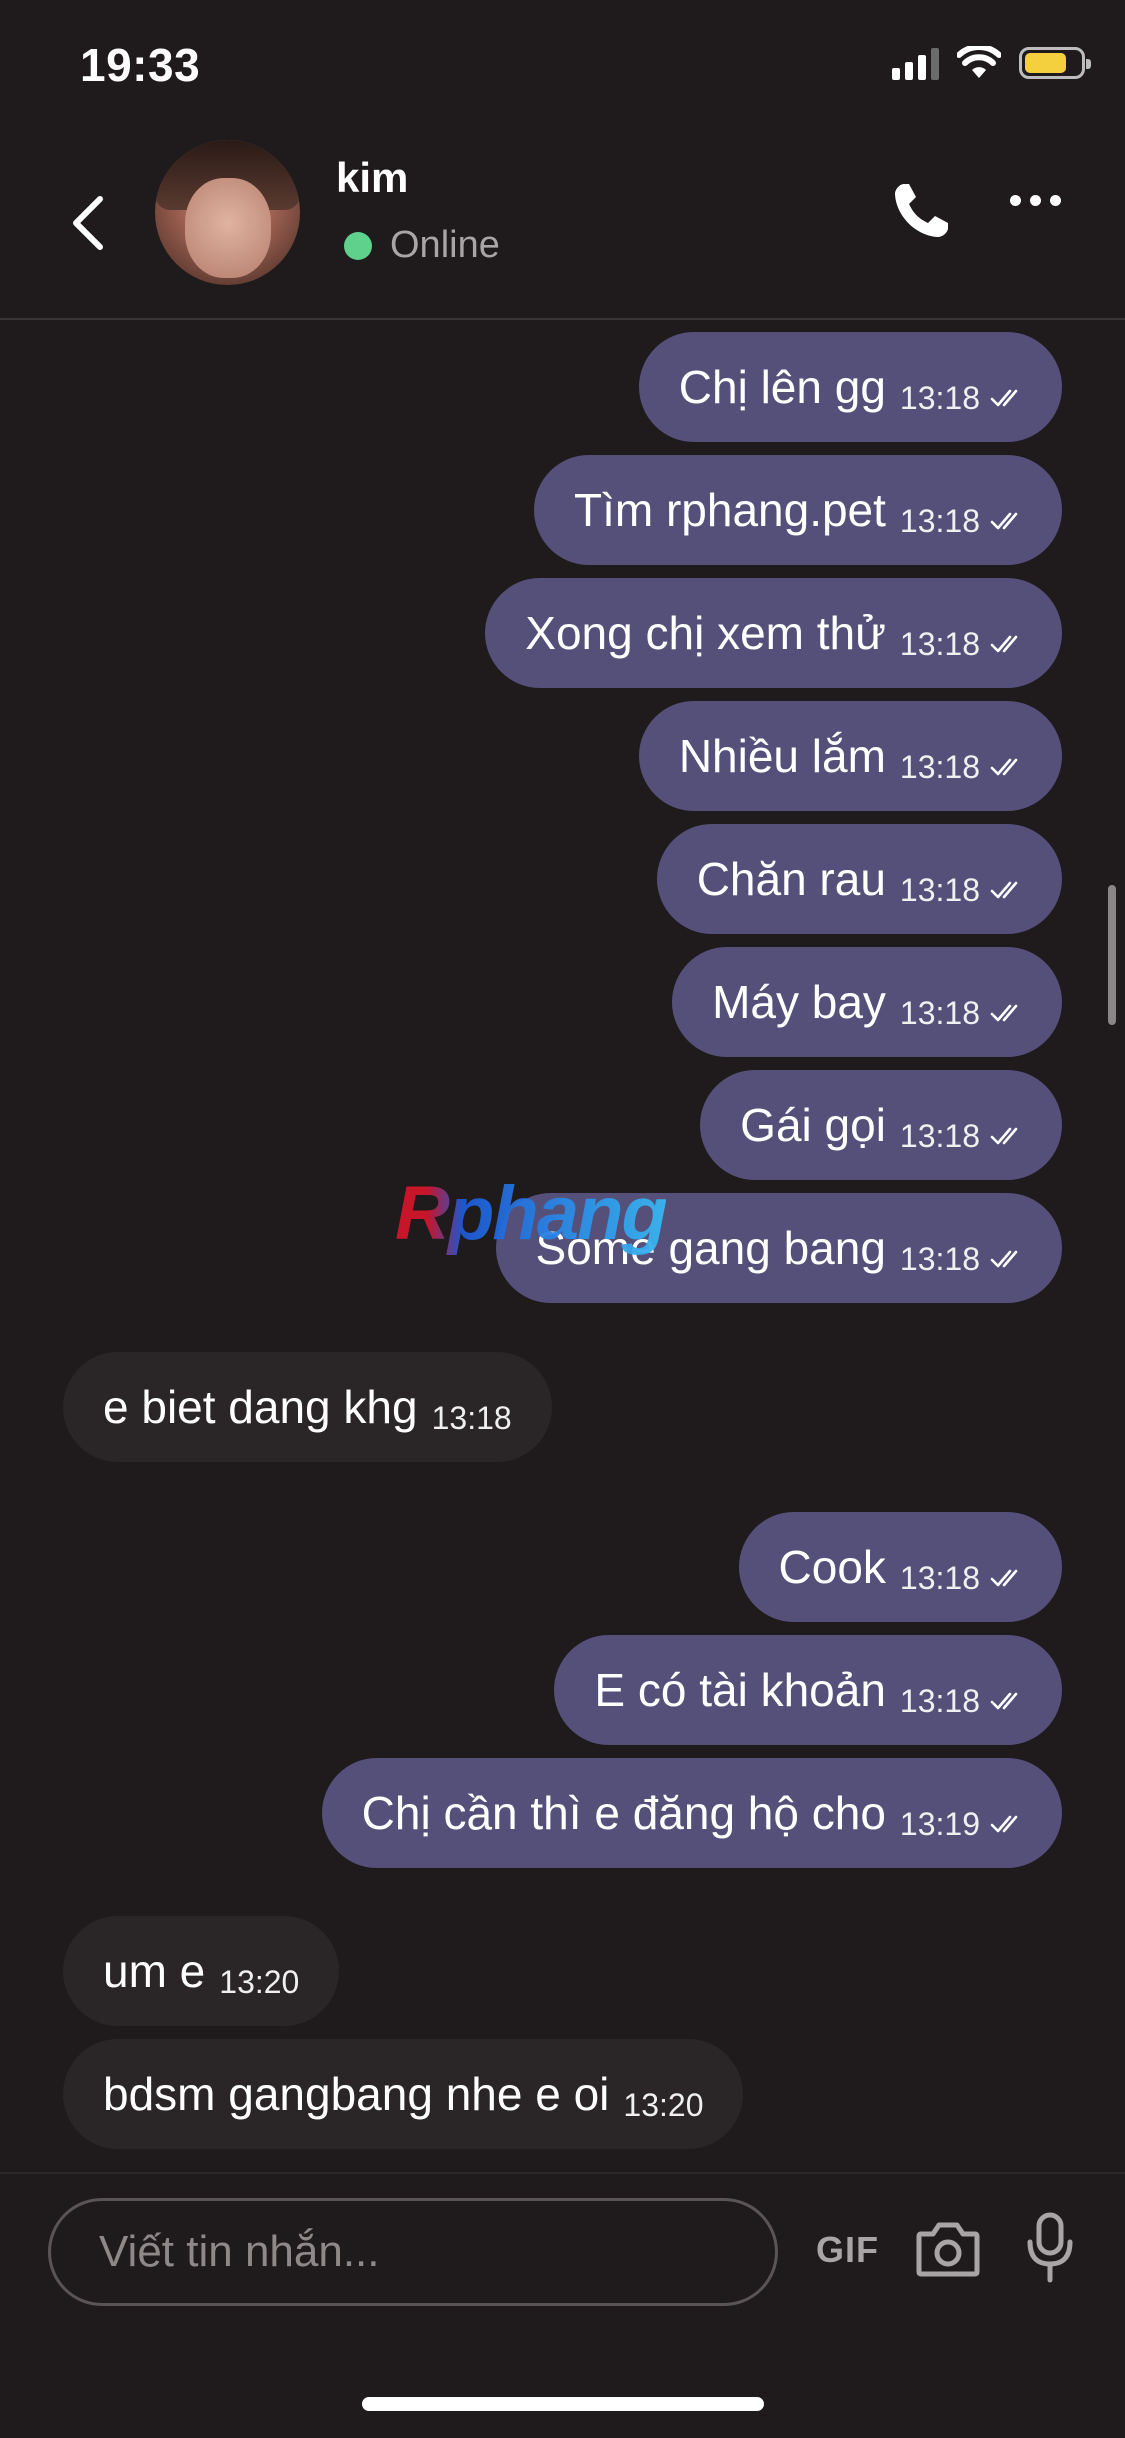 The image size is (1125, 2438). What do you see at coordinates (562, 1407) in the screenshot?
I see `incoming-message: e biet dang khg 13:18` at bounding box center [562, 1407].